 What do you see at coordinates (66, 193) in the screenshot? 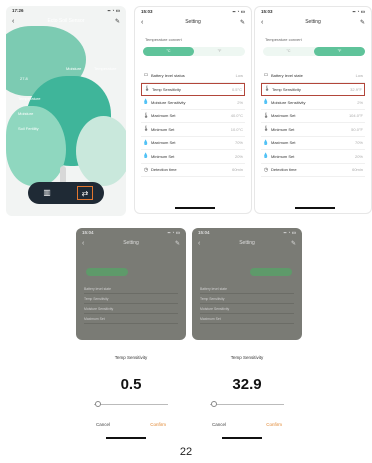
I see `bottom-nav: ▥ ⇄` at bounding box center [66, 193].